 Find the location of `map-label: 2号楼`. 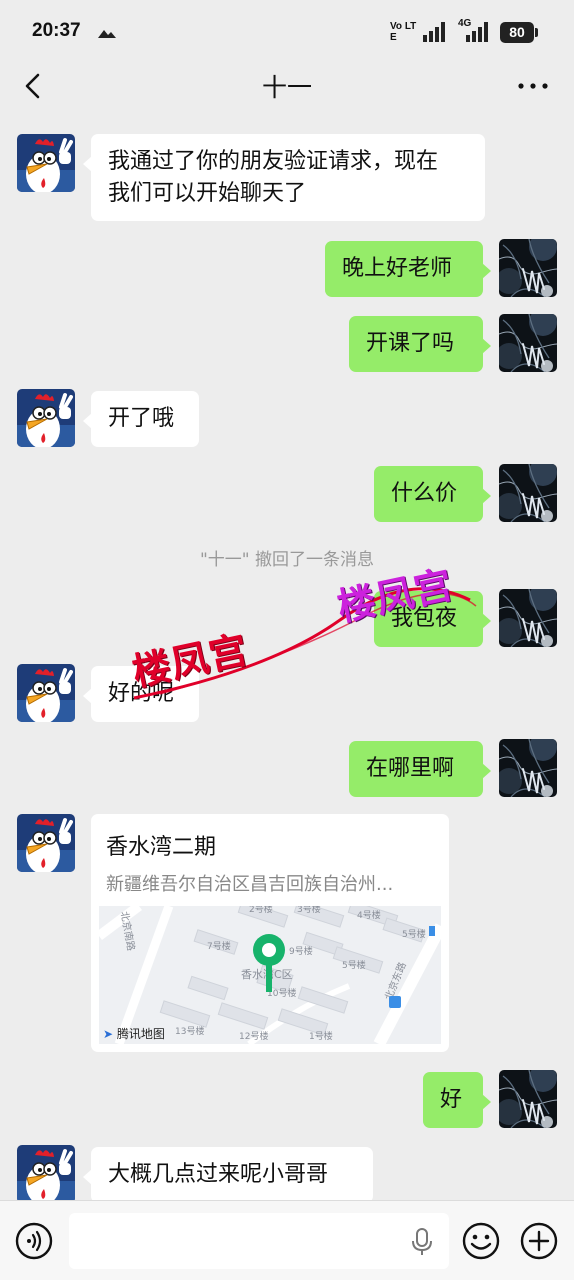

map-label: 2号楼 is located at coordinates (261, 910).